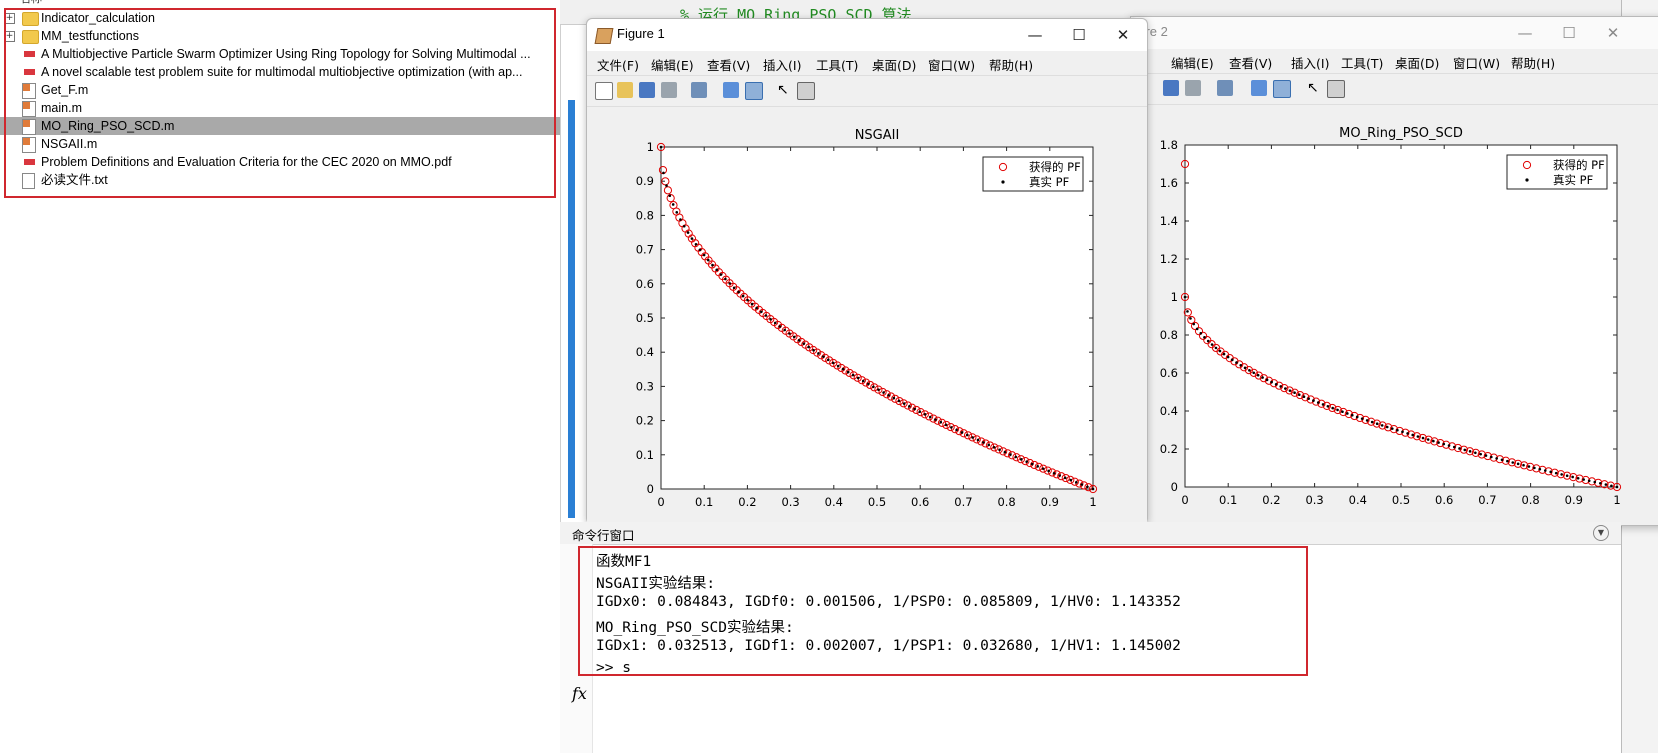  I want to click on new-figure-icon, so click(604, 91).